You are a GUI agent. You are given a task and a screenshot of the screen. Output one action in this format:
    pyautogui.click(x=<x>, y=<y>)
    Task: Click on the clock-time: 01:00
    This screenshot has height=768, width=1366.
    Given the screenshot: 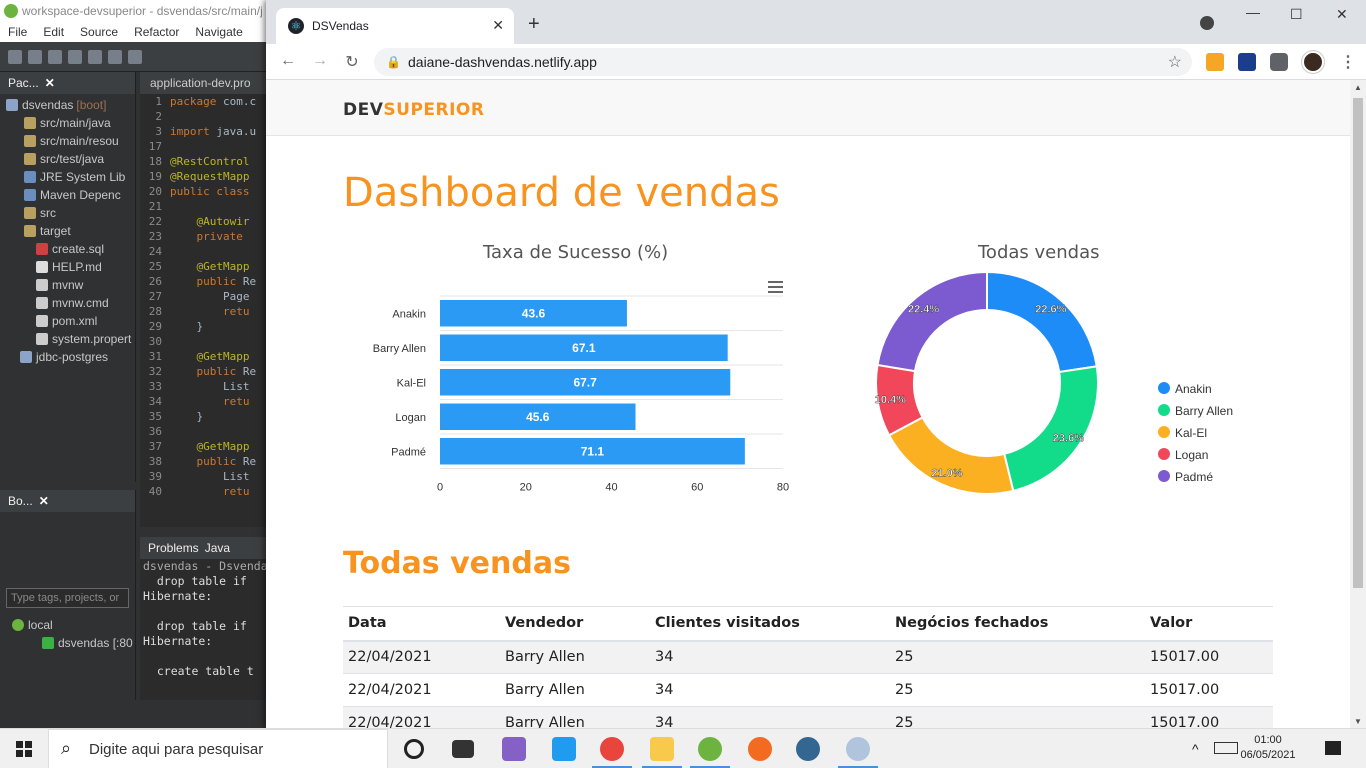 What is the action you would take?
    pyautogui.click(x=1268, y=740)
    